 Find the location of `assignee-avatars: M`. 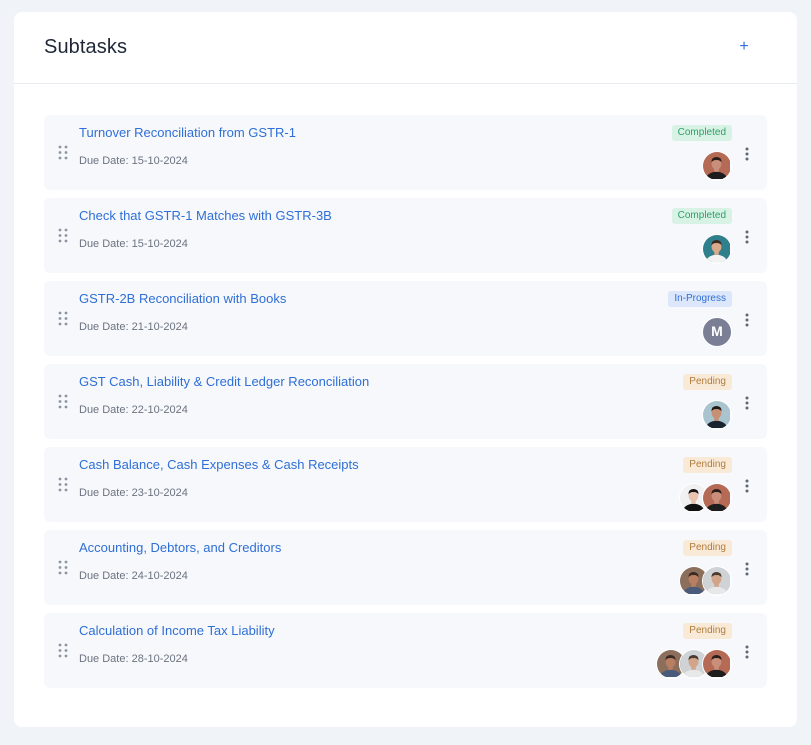

assignee-avatars: M is located at coordinates (717, 332).